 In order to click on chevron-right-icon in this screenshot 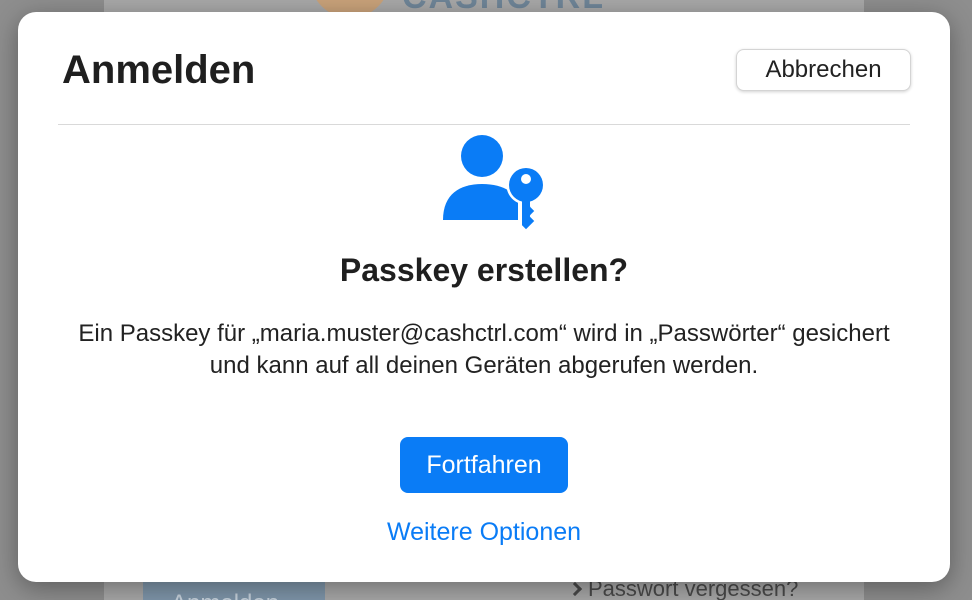, I will do `click(575, 589)`.